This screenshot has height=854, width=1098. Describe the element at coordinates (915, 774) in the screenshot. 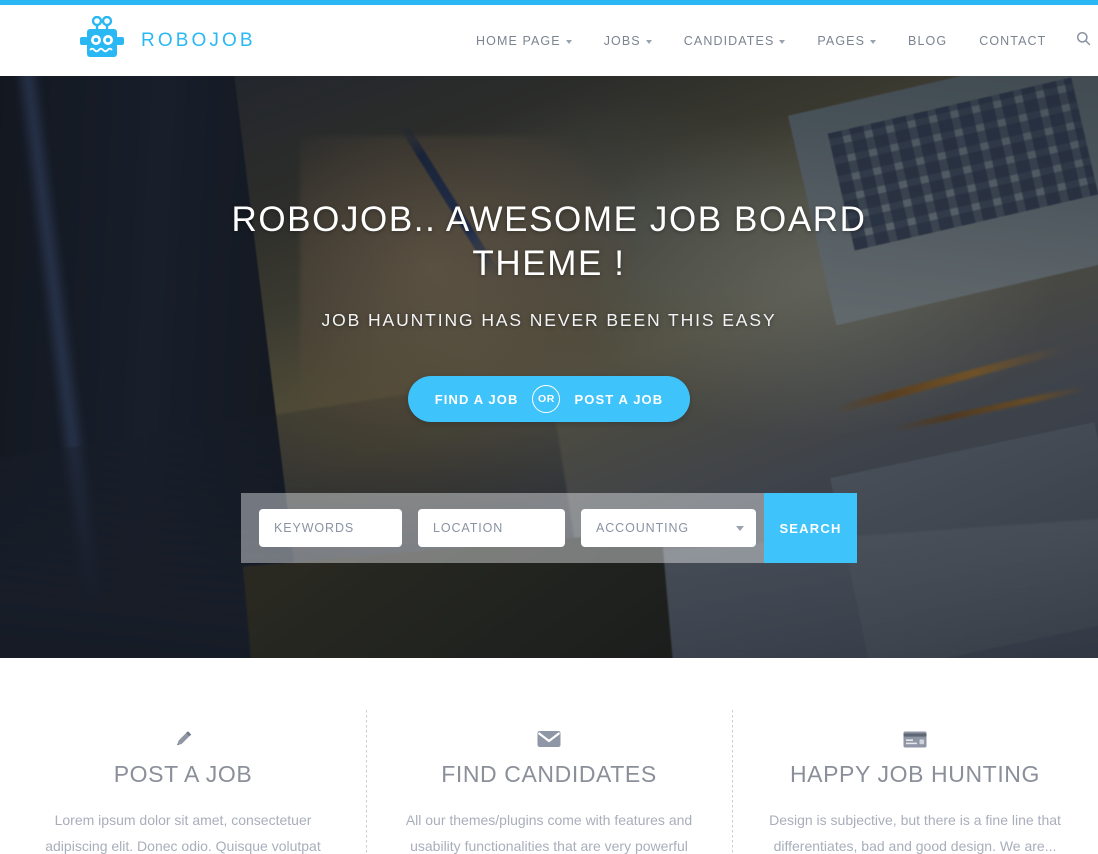

I see `feature-title: HAPPY JOB HUNTING` at that location.